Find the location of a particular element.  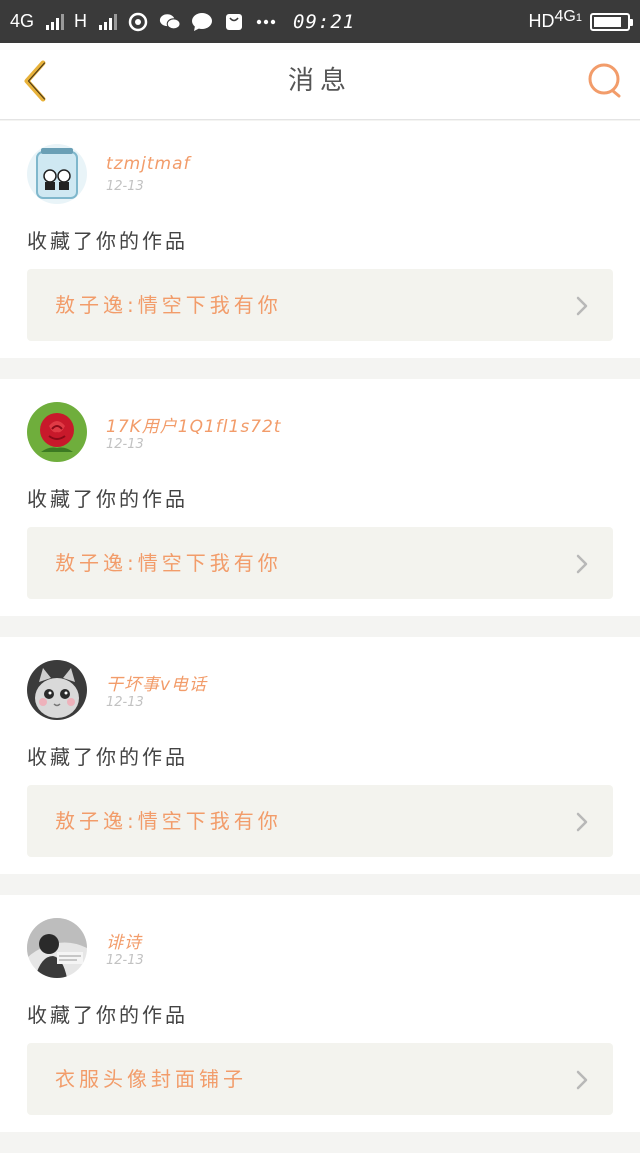

battery-icon is located at coordinates (611, 21).